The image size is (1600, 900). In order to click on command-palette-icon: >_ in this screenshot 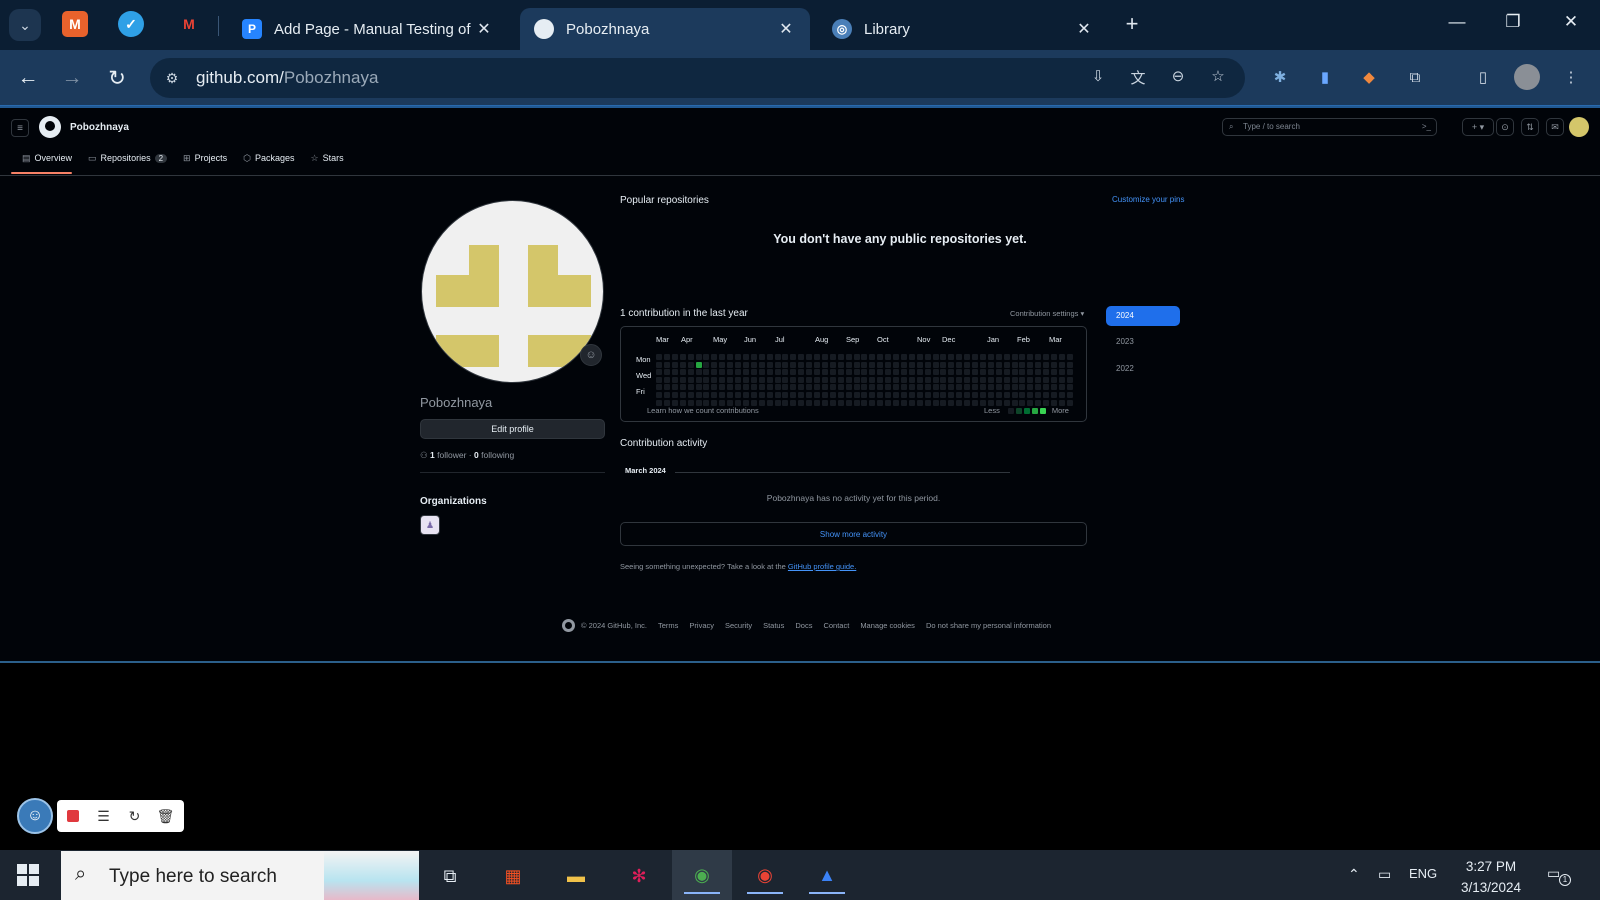, I will do `click(1426, 126)`.